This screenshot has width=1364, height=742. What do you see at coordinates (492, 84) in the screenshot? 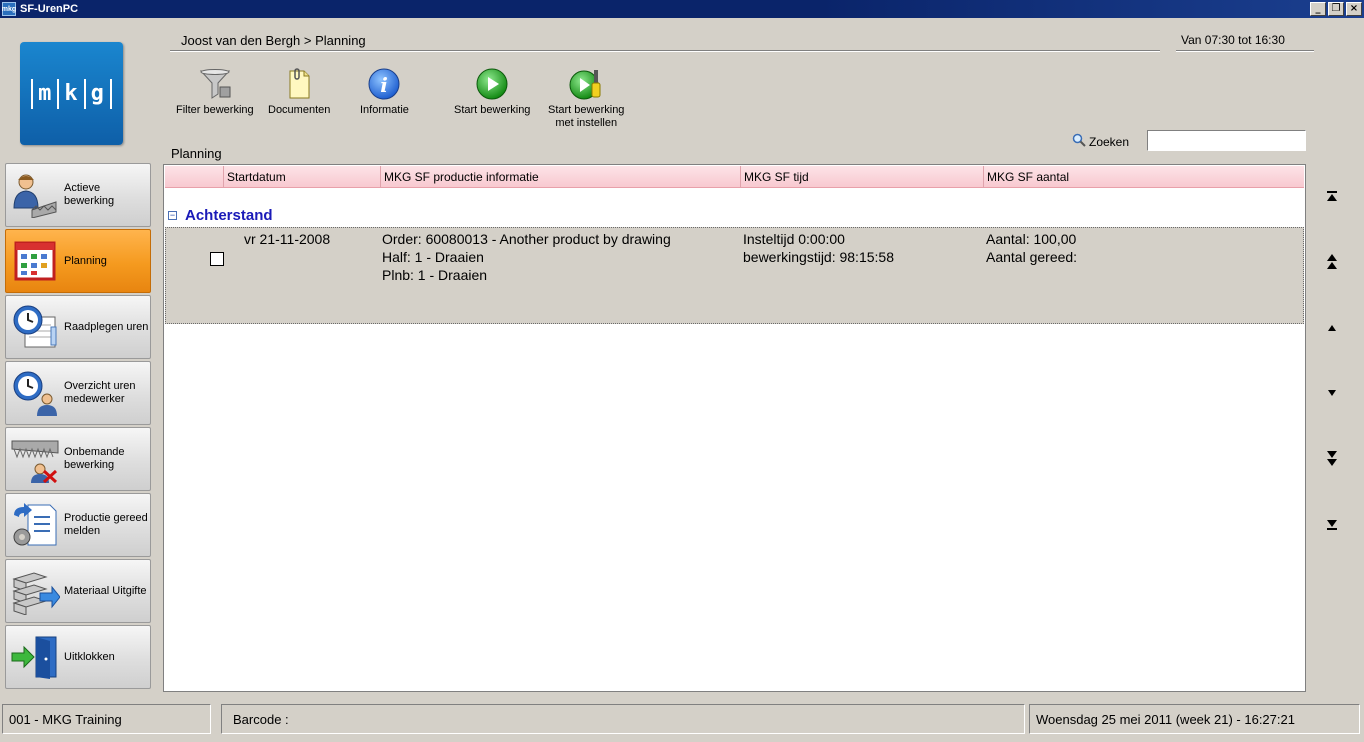
I see `play-icon` at bounding box center [492, 84].